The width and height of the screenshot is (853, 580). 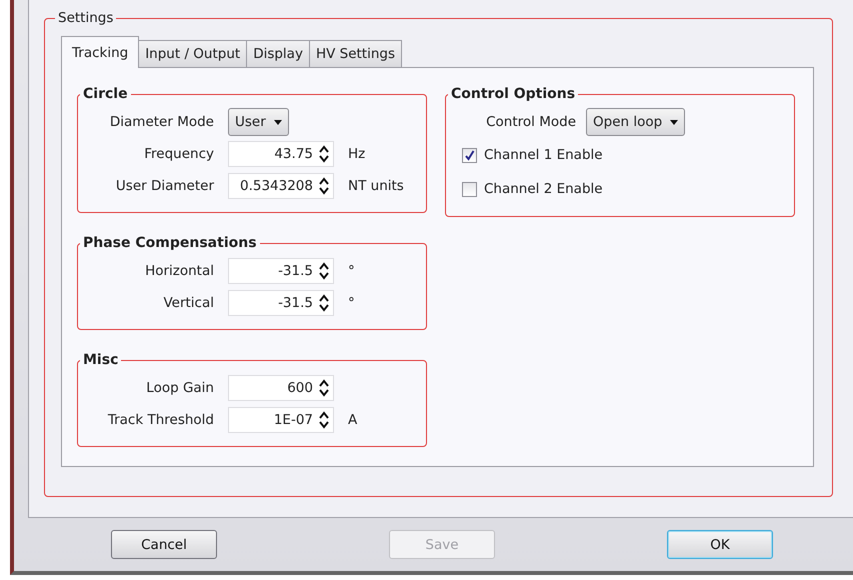 I want to click on group-title: Misc, so click(x=101, y=360).